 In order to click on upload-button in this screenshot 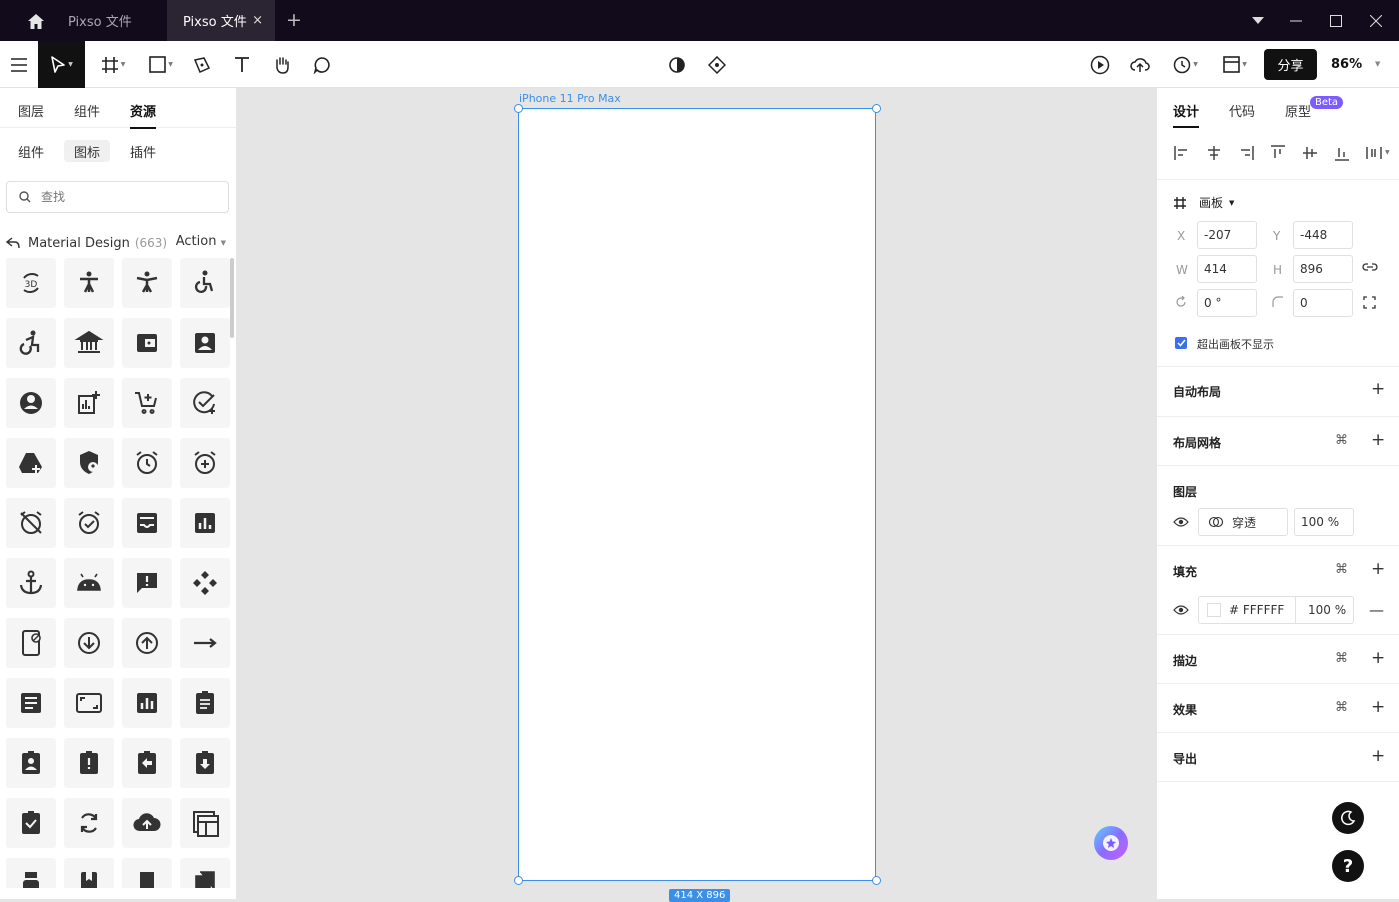, I will do `click(1140, 64)`.